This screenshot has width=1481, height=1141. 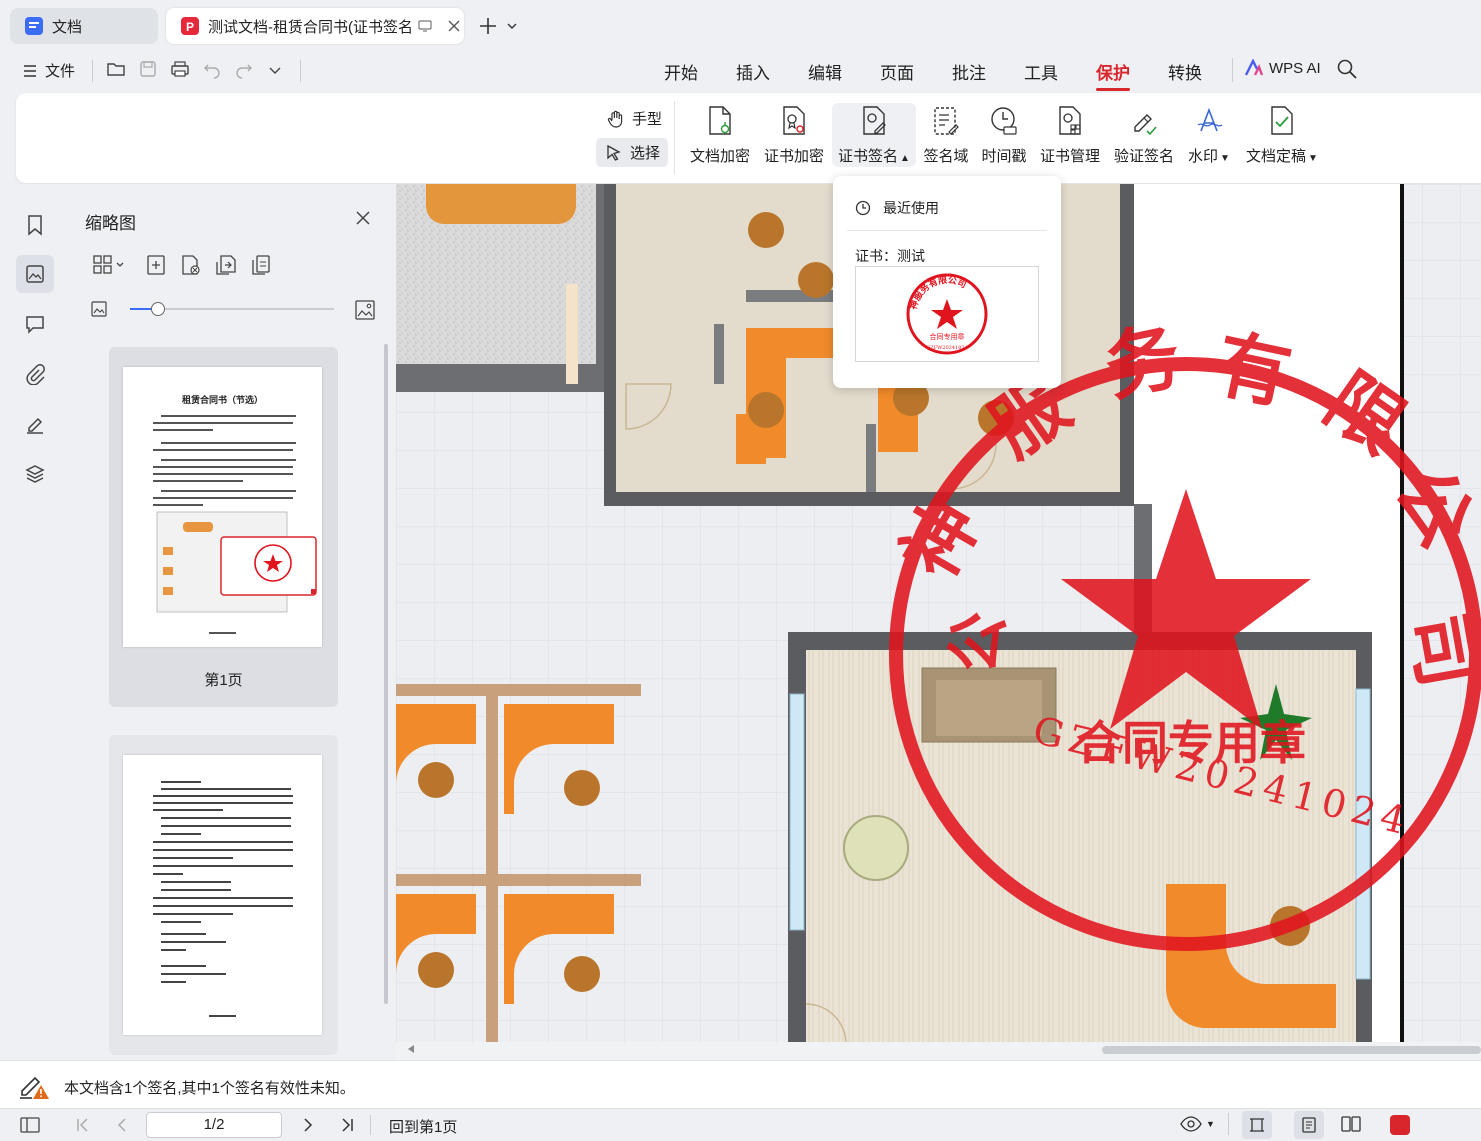 I want to click on redo-icon, so click(x=244, y=69).